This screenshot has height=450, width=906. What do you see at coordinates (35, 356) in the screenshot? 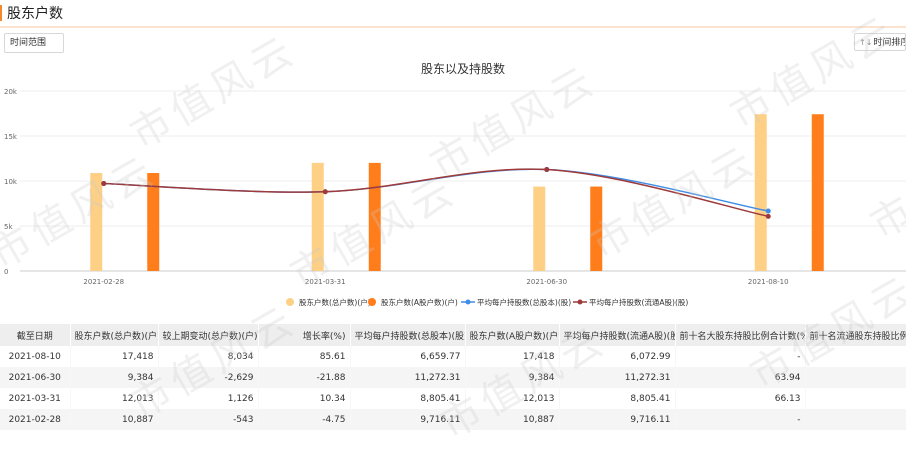
I see `table-cell: 2021-08-10` at bounding box center [35, 356].